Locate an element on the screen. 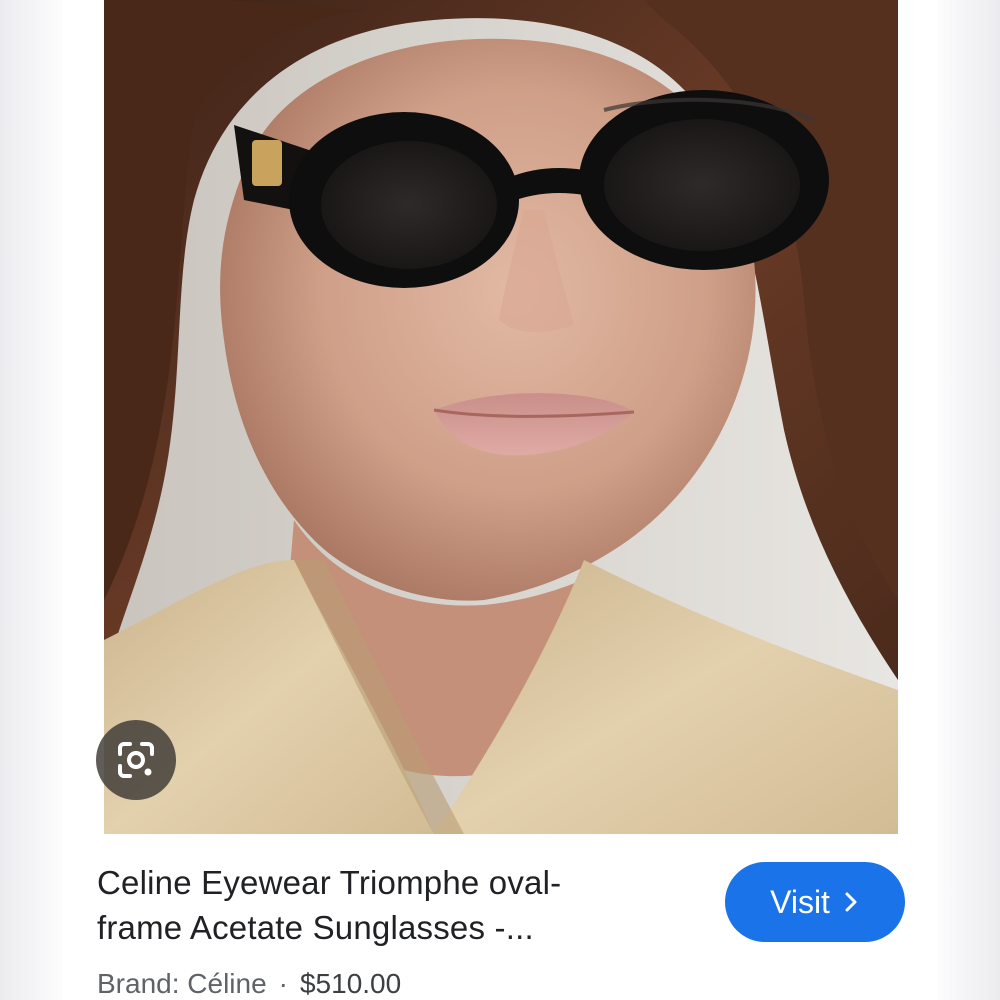 The image size is (1000, 1000). visit-button-label: Visit is located at coordinates (800, 901).